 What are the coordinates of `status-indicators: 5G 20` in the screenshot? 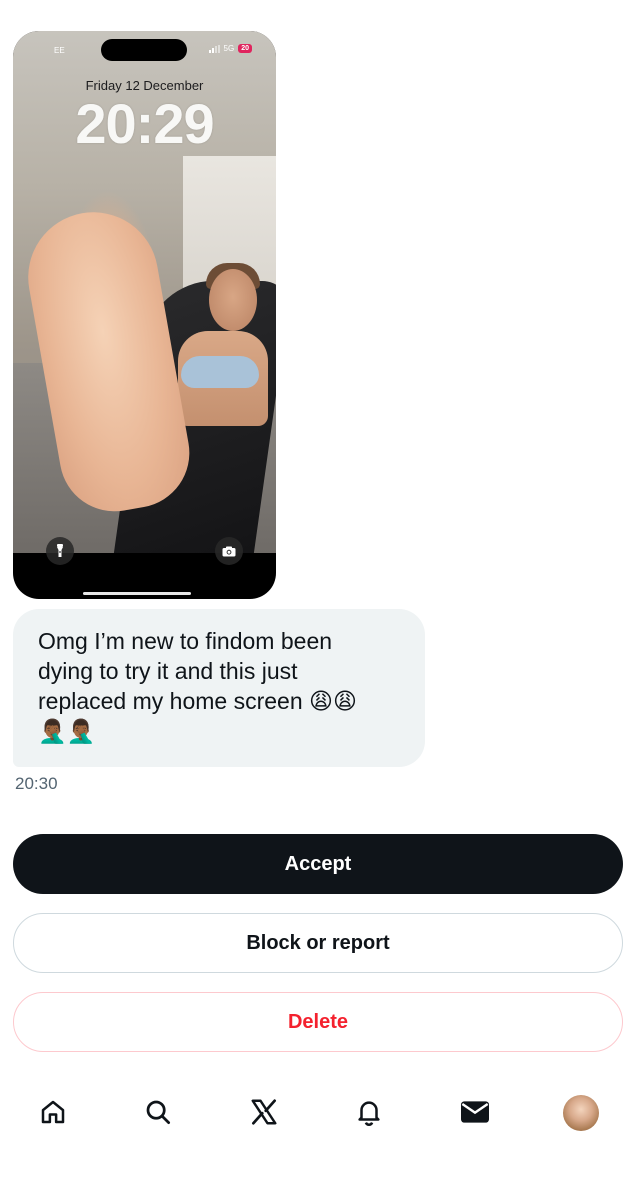 It's located at (230, 48).